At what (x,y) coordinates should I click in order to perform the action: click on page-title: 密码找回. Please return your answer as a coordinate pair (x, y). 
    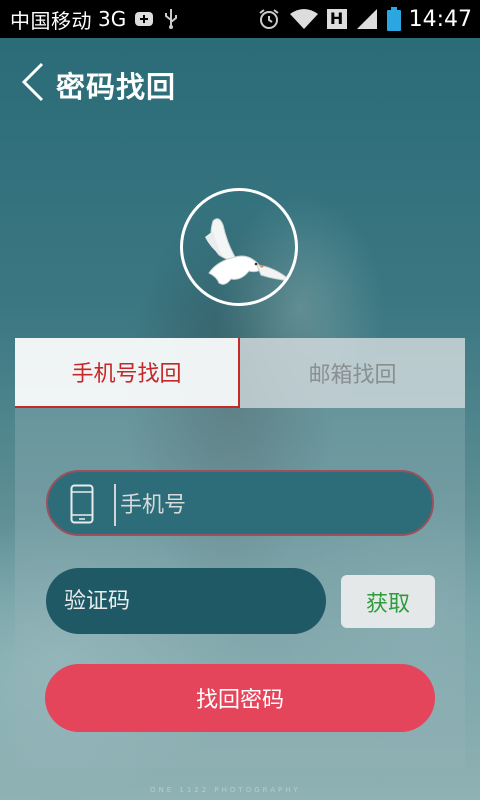
    Looking at the image, I should click on (116, 87).